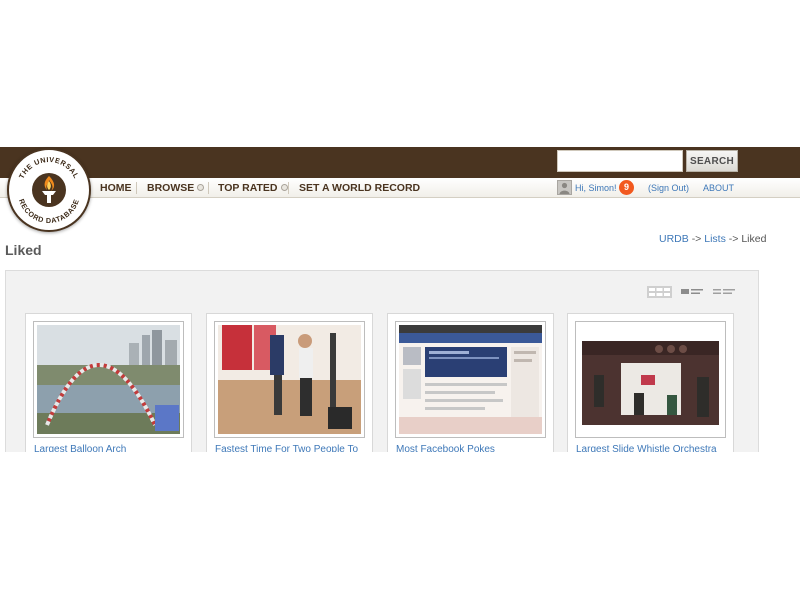  What do you see at coordinates (724, 291) in the screenshot?
I see `compact-list-view-icon` at bounding box center [724, 291].